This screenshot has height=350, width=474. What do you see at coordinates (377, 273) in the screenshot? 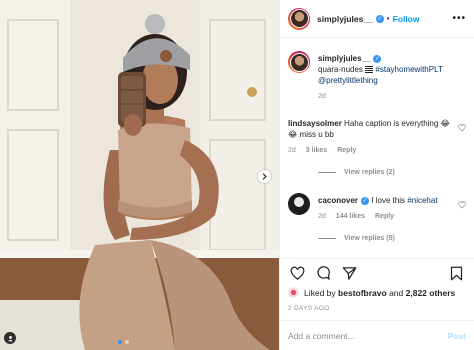
I see `action-bar` at bounding box center [377, 273].